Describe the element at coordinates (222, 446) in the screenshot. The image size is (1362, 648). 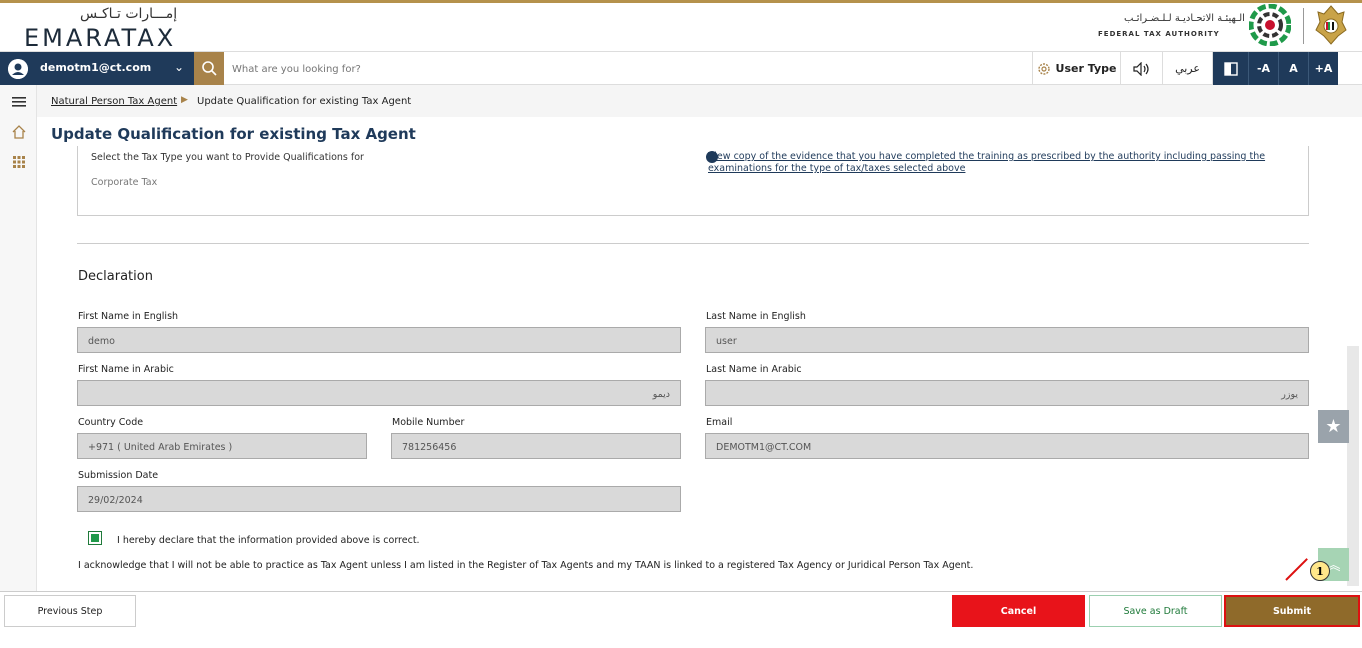
I see `country-code-field: +971 ( United Arab Emirates )` at that location.